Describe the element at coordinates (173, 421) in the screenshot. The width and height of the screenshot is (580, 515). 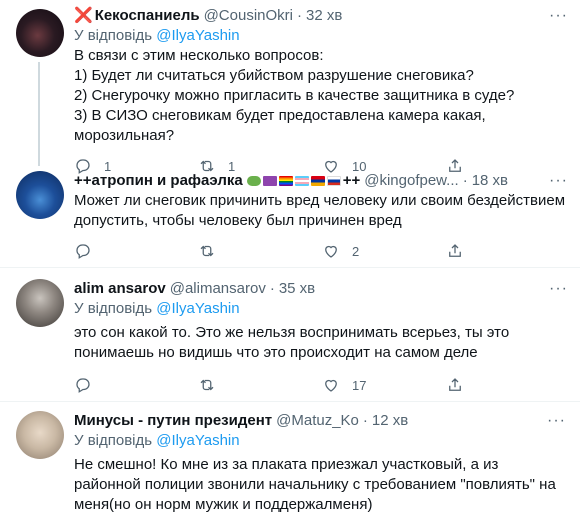
I see `display-name: Минусы - путин президент` at that location.